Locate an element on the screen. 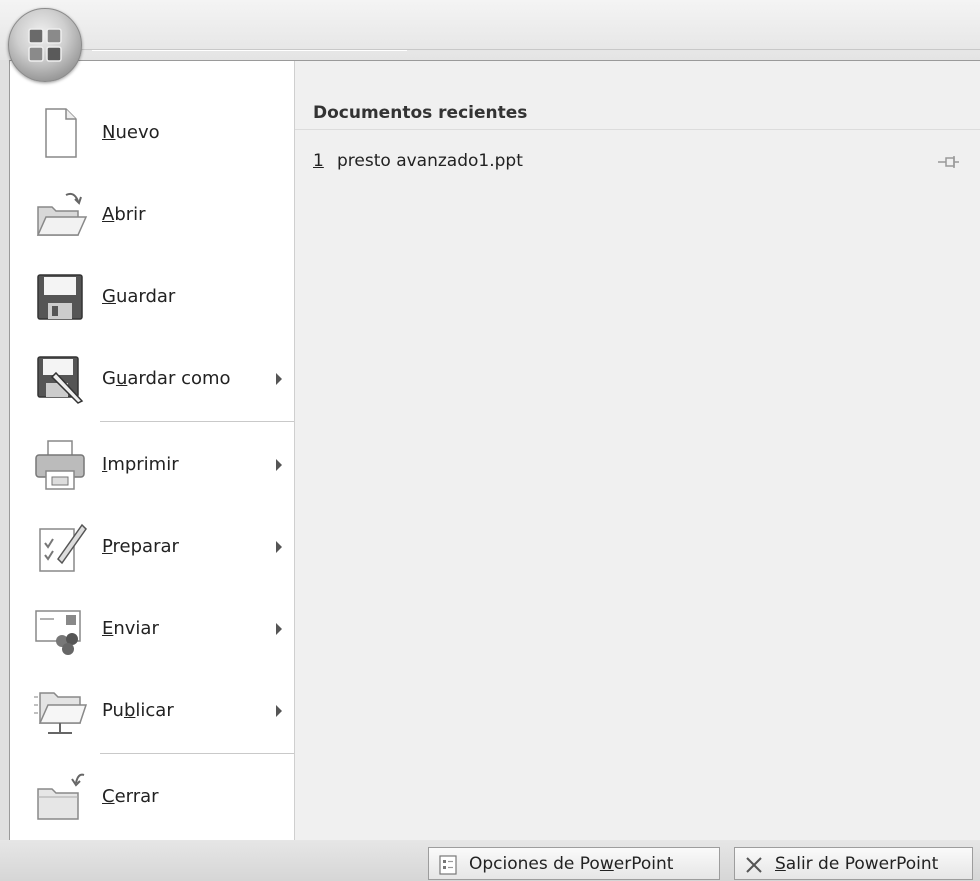 This screenshot has width=980, height=881. menu-shadow is located at coordinates (4, 450).